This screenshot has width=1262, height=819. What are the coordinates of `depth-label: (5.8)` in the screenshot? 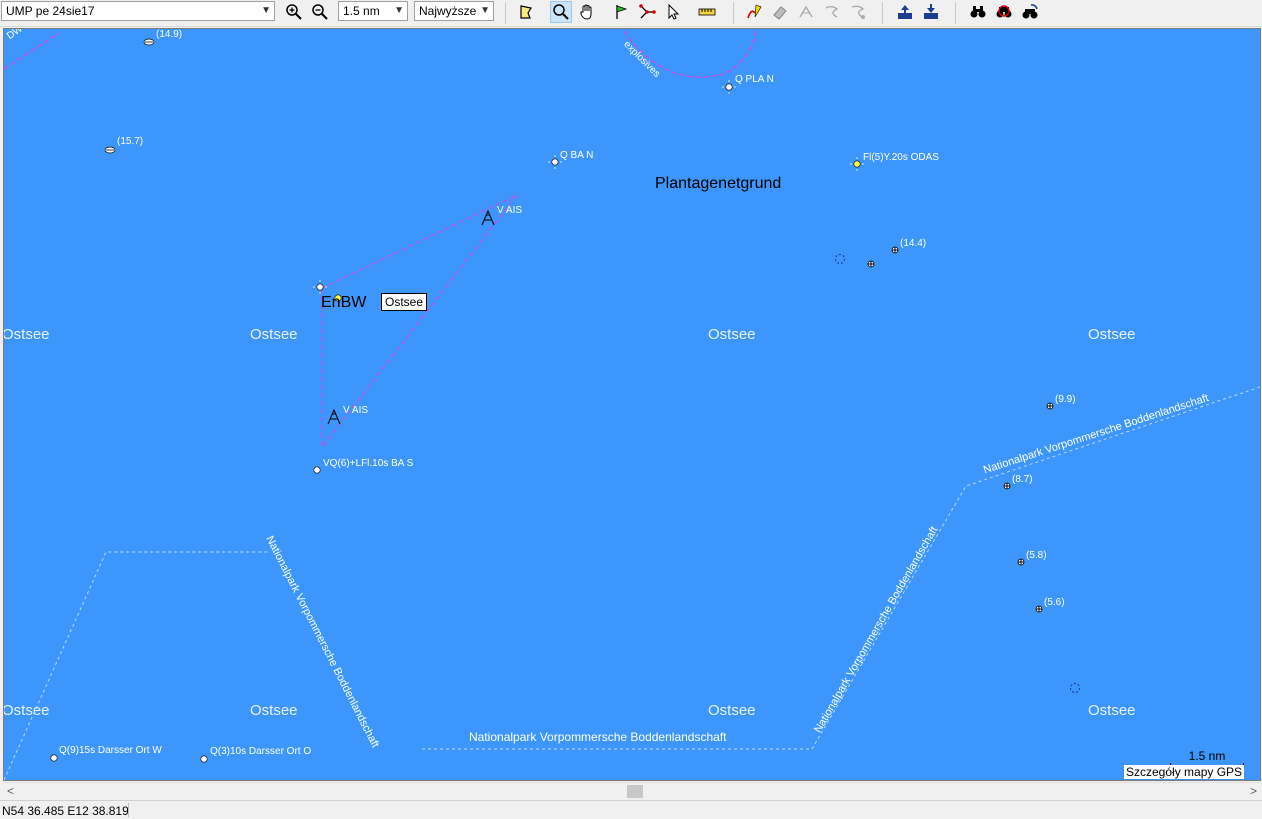 It's located at (1036, 555).